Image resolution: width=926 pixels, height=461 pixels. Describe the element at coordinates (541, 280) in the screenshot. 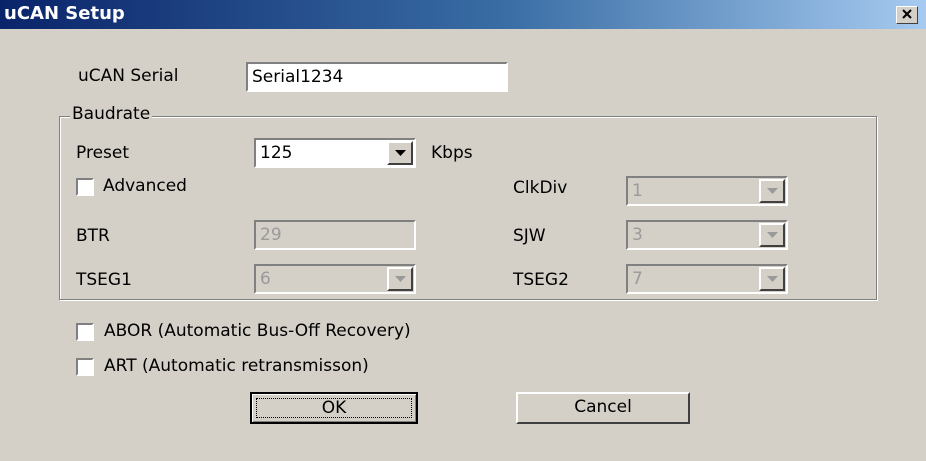

I see `tseg2-label: TSEG2` at that location.